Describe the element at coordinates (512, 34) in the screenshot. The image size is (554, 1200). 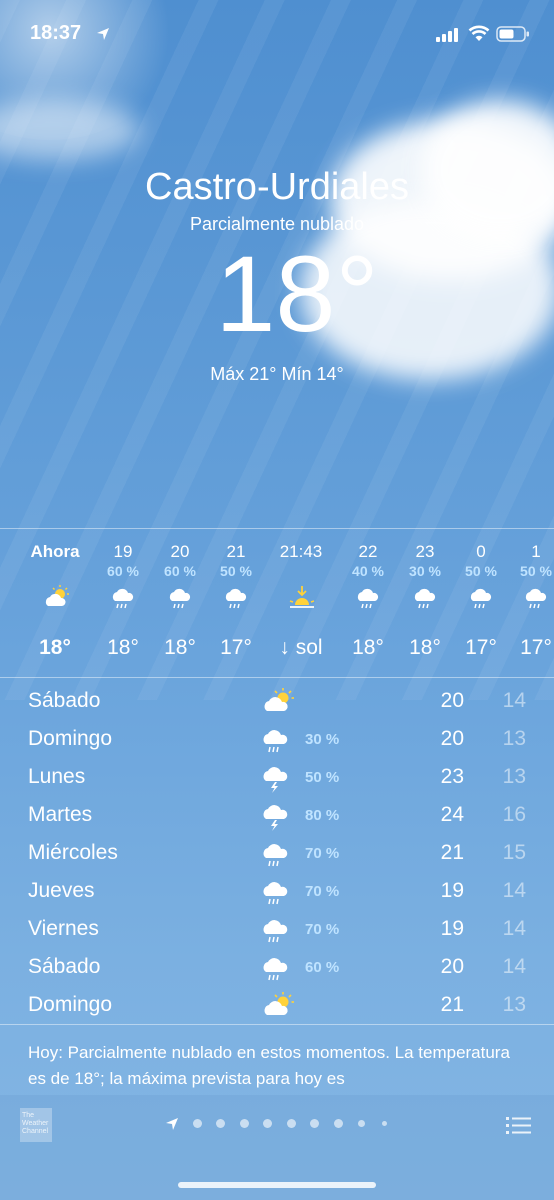
I see `battery-icon` at that location.